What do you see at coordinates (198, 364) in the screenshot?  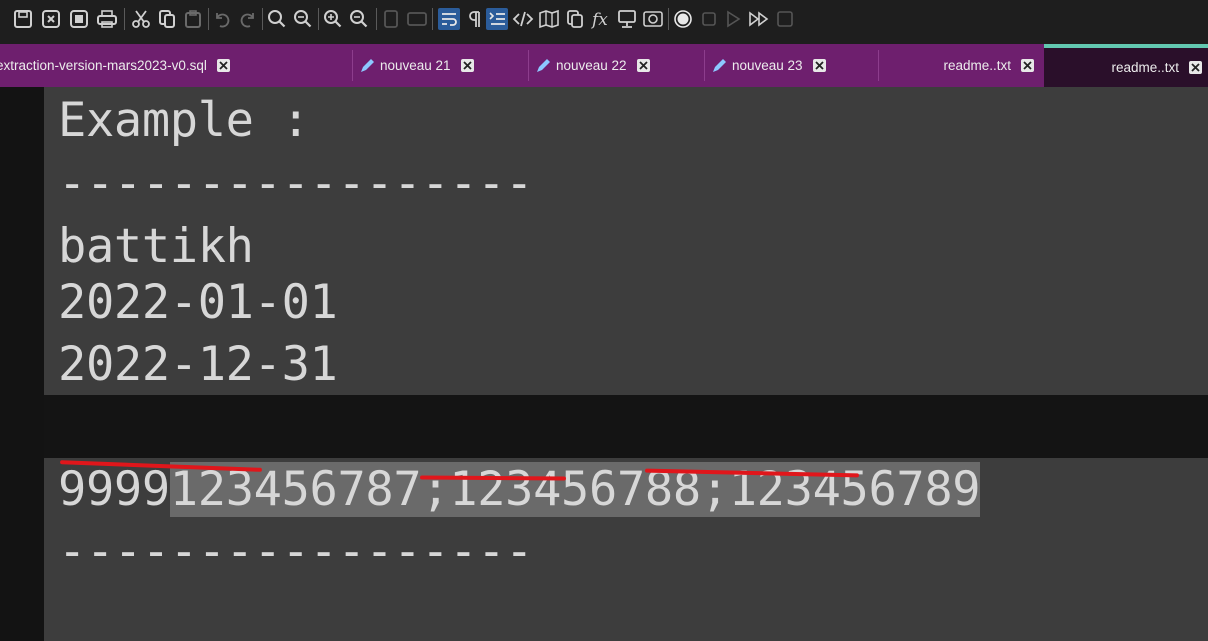 I see `editor-line: 2022-12-31` at bounding box center [198, 364].